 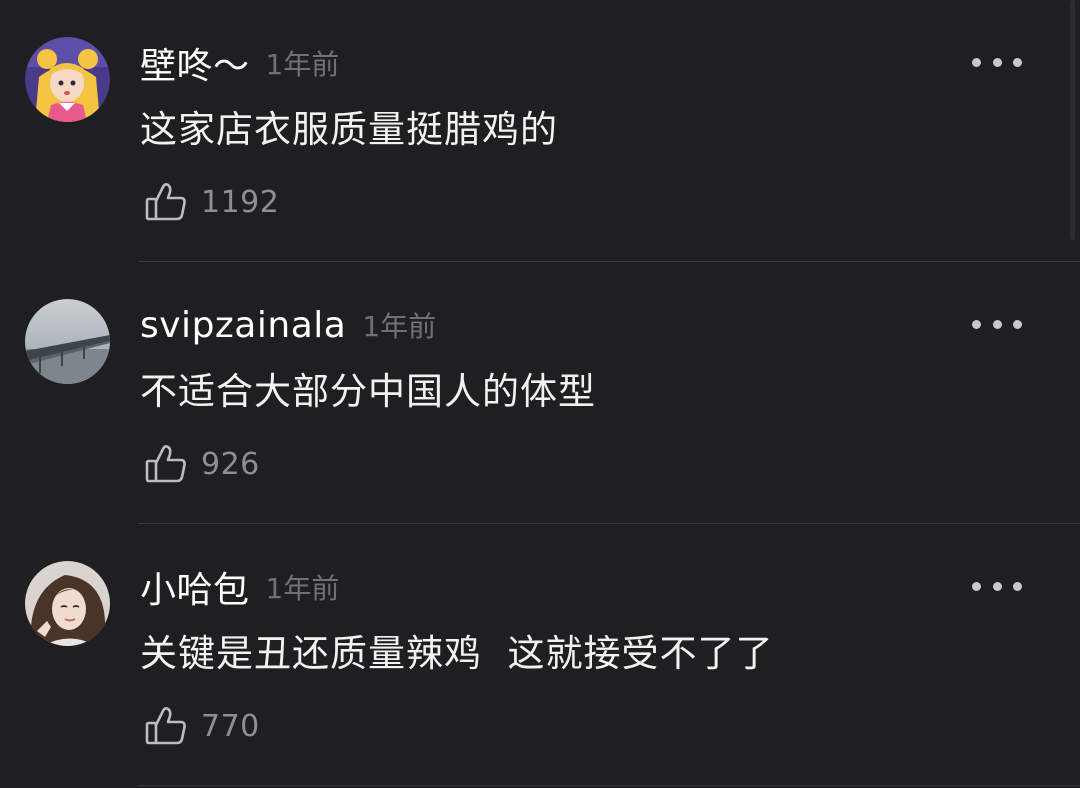 I want to click on comment-header: 小哈包 1年前, so click(x=239, y=587).